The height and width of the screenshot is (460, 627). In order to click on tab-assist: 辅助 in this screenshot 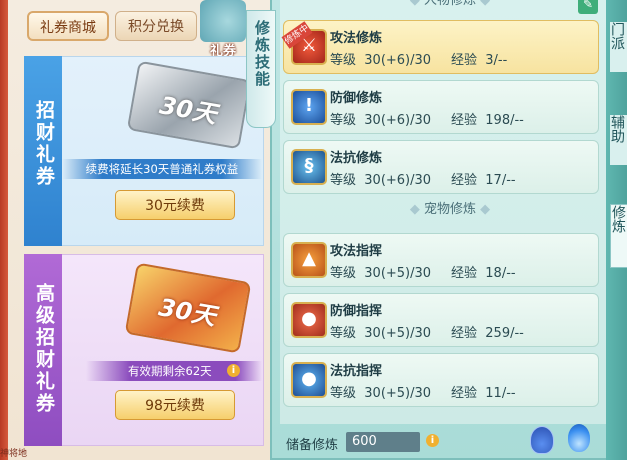, I will do `click(618, 140)`.